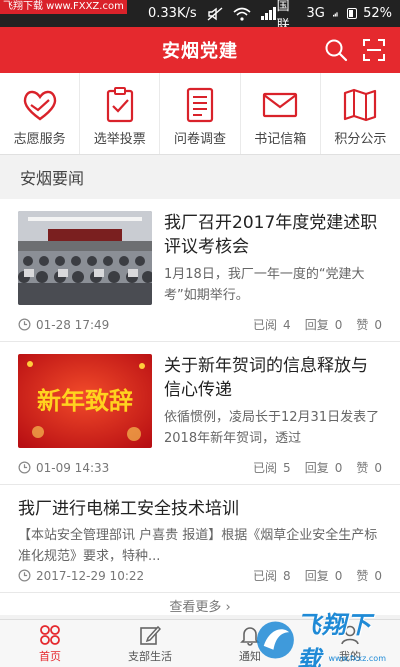  I want to click on new-year-greeting-image: 新年致辞, so click(85, 401).